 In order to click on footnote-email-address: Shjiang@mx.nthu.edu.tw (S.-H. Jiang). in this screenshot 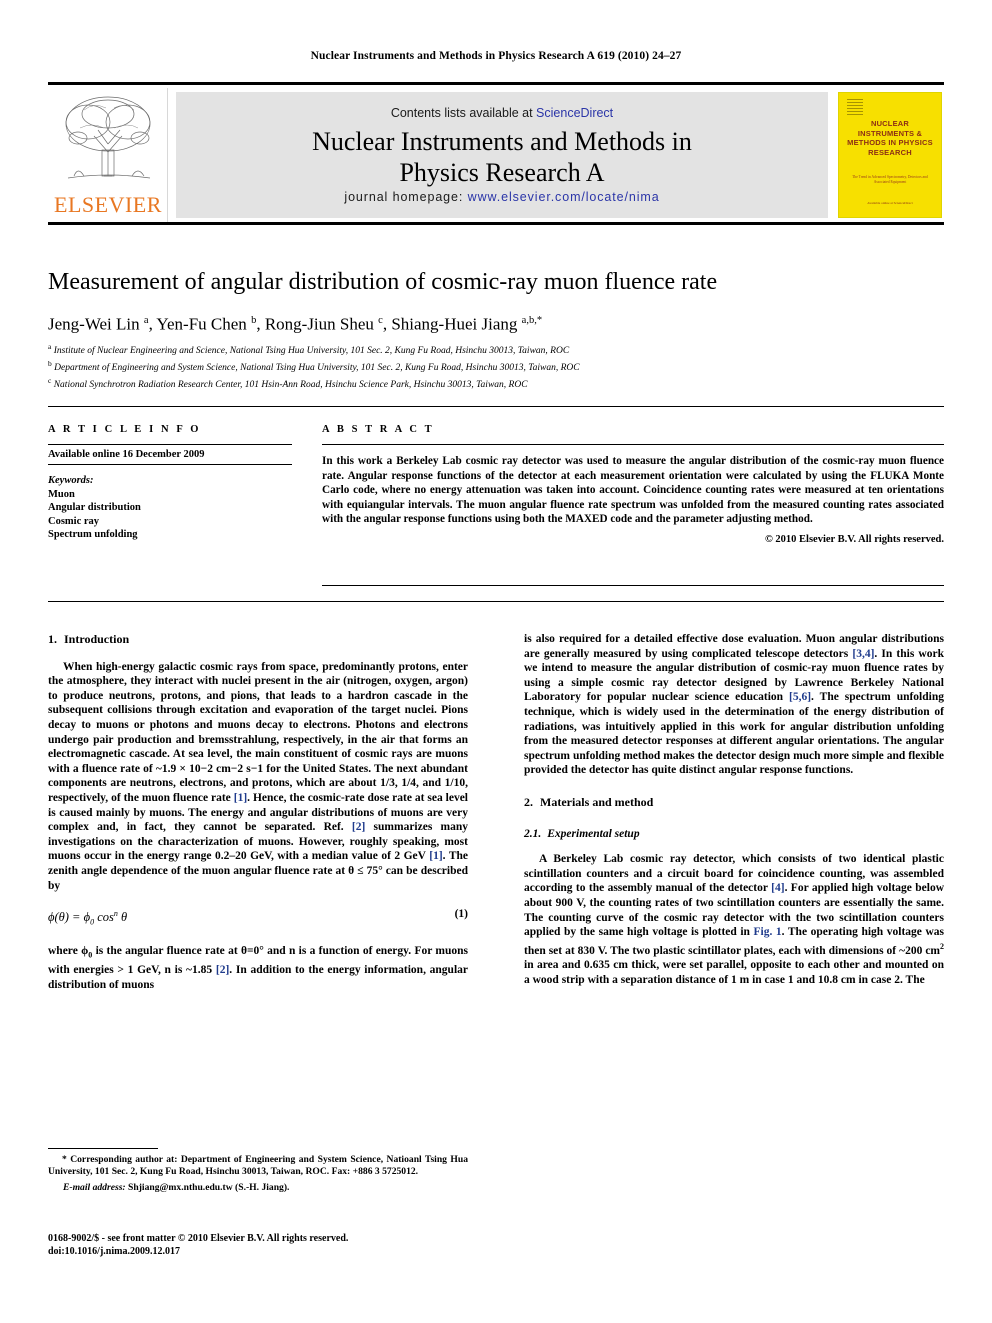, I will do `click(207, 1187)`.